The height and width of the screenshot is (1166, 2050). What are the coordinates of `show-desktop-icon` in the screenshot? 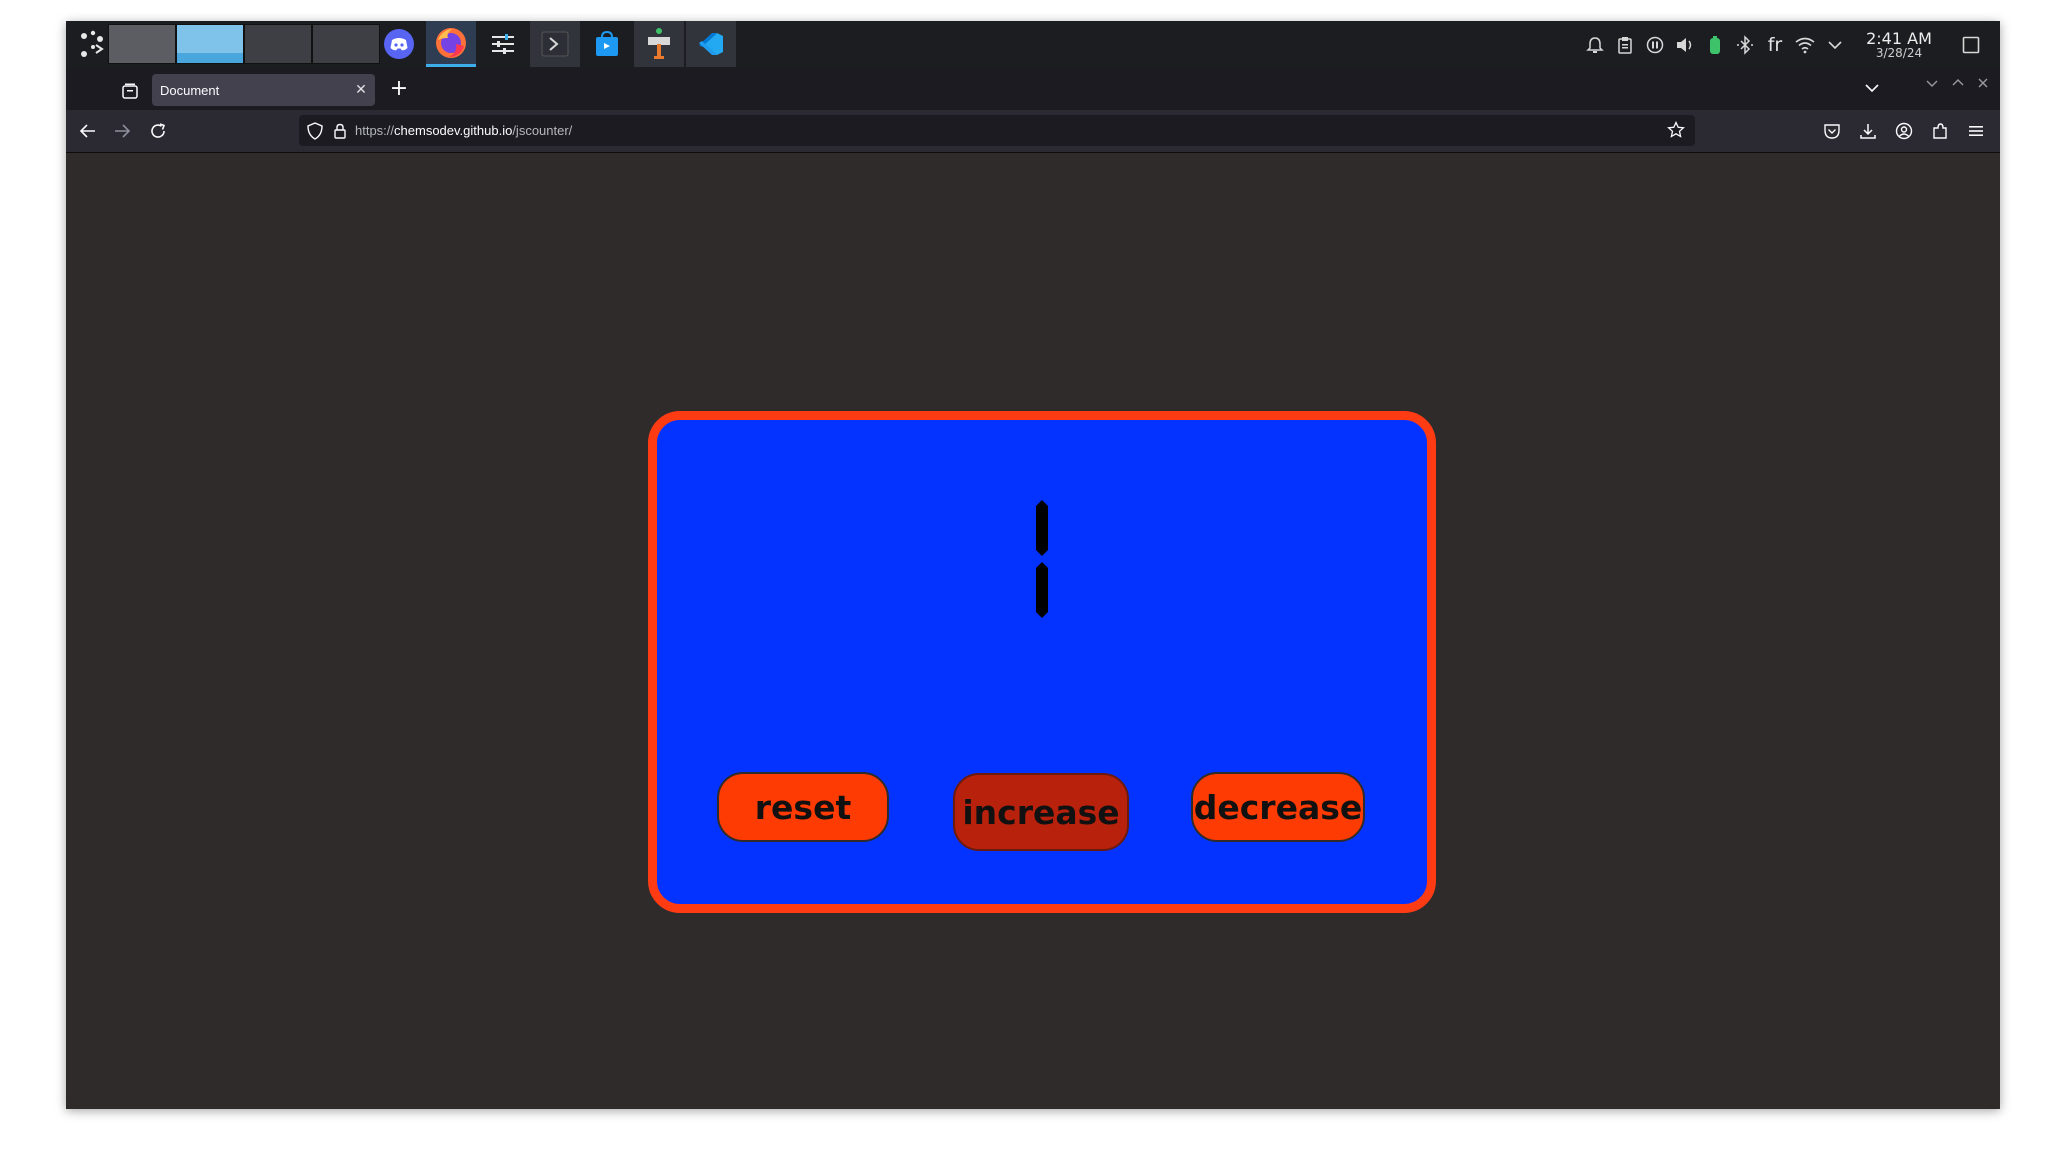 It's located at (1971, 45).